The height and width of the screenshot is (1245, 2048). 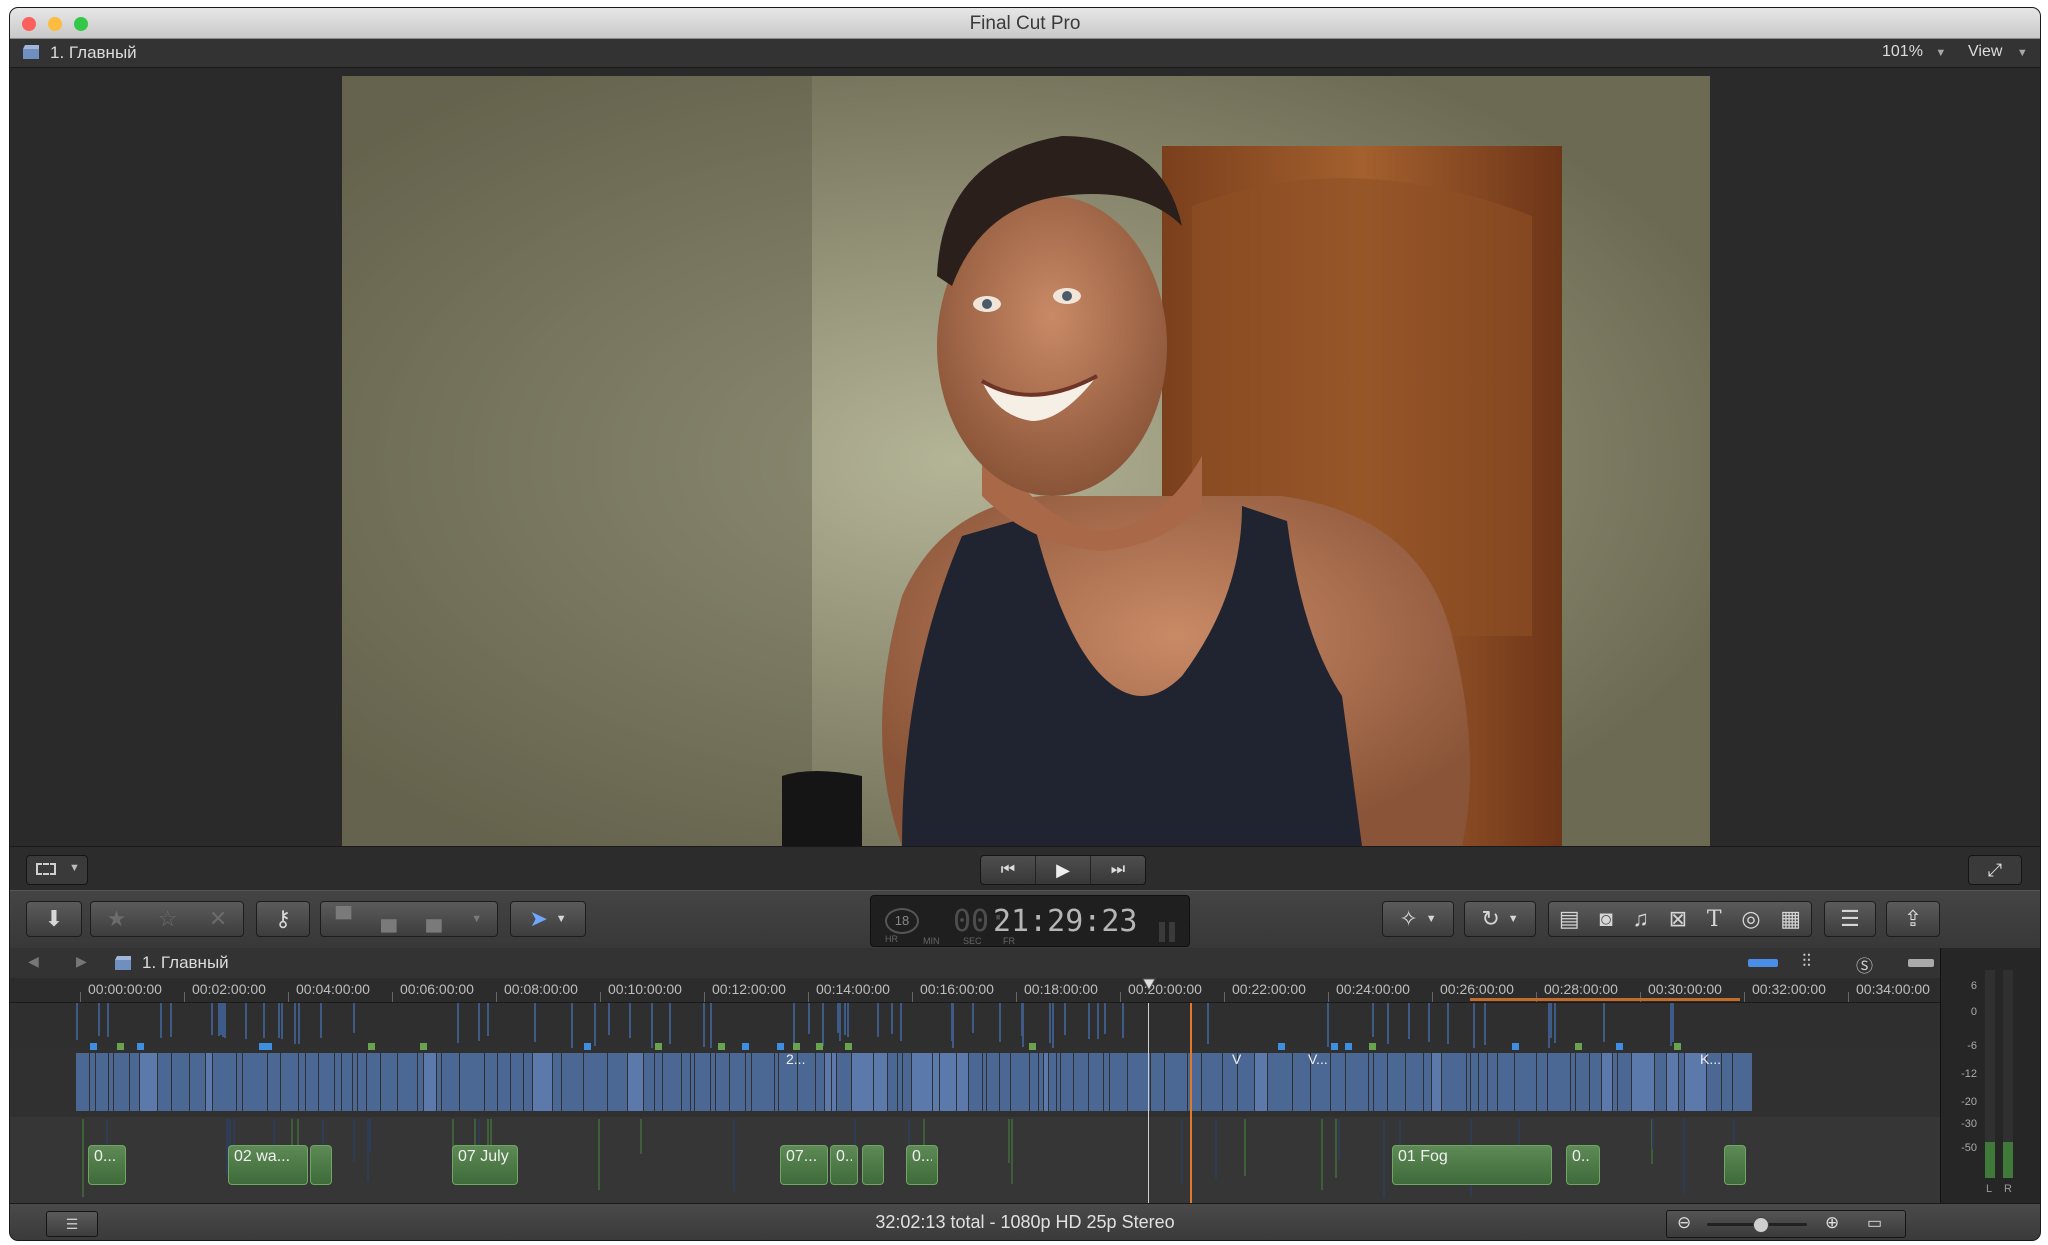 I want to click on window-title: Final Cut Pro, so click(x=1025, y=23).